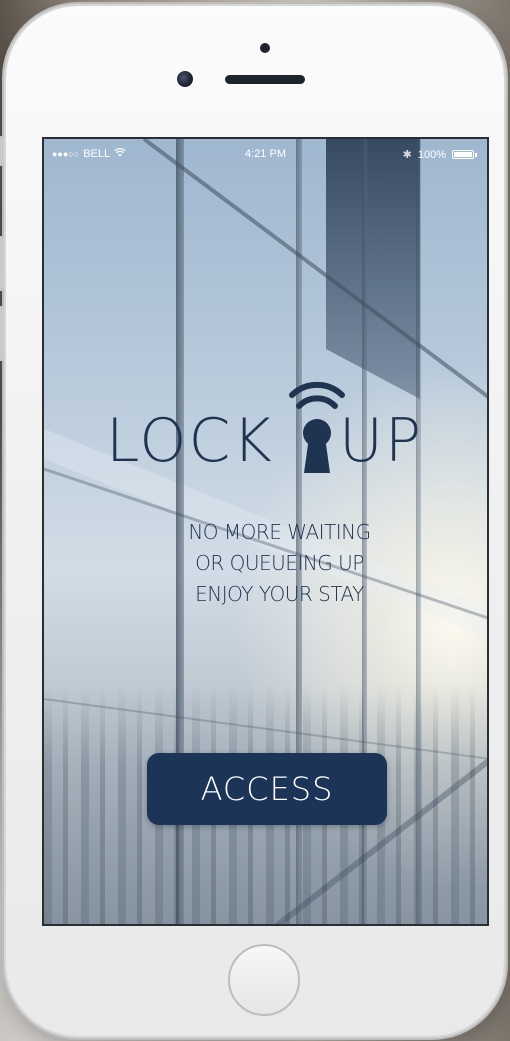 This screenshot has height=1041, width=510. I want to click on lockup-logo: LOCK UP, so click(265, 434).